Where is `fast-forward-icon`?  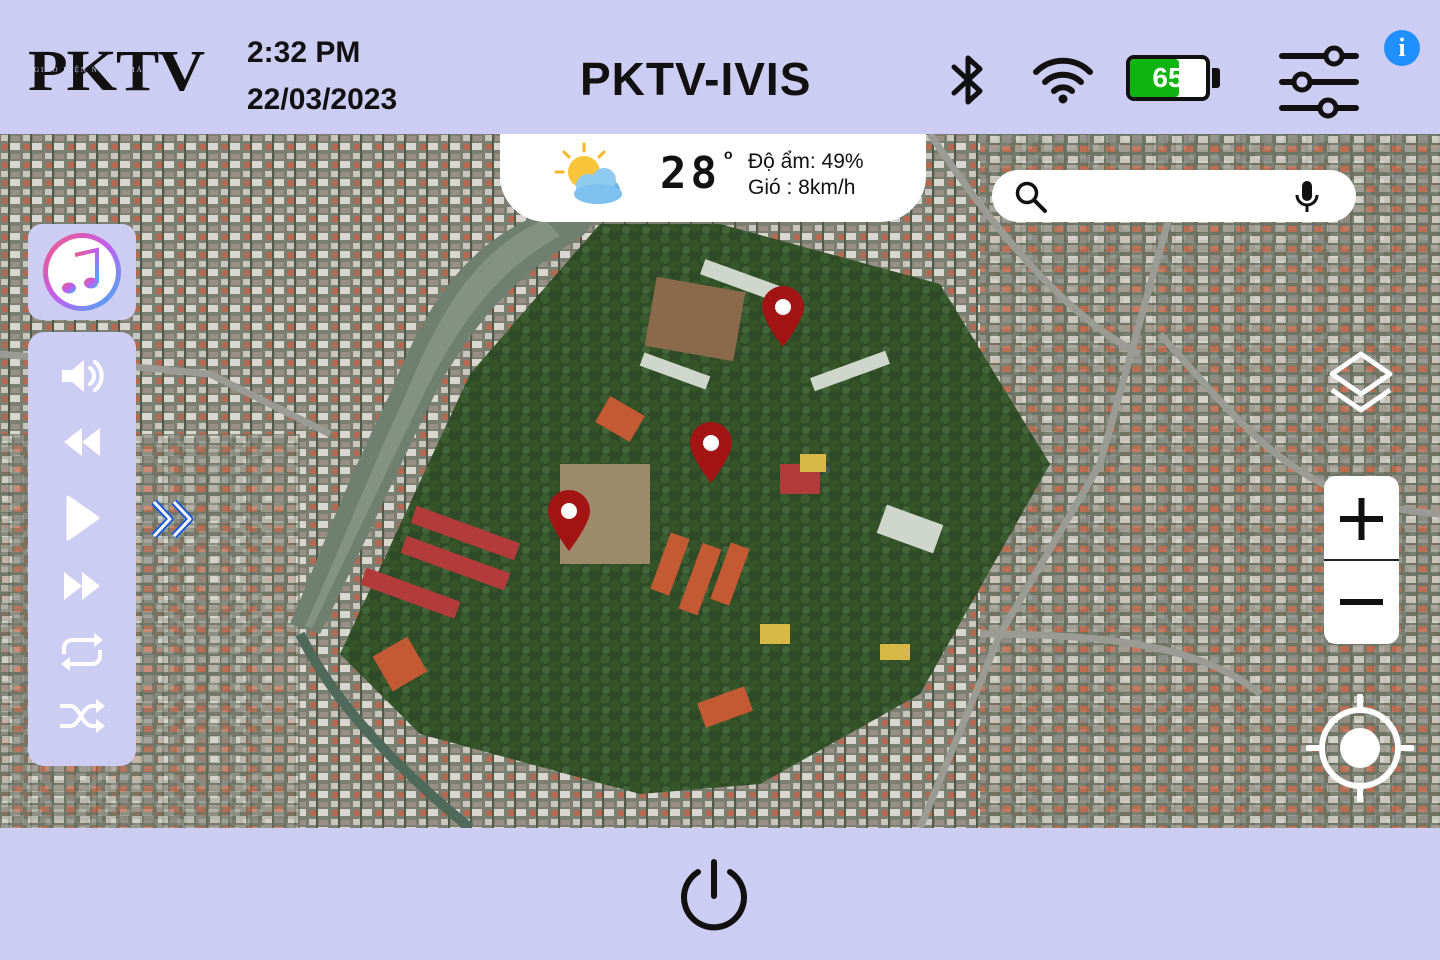
fast-forward-icon is located at coordinates (82, 586).